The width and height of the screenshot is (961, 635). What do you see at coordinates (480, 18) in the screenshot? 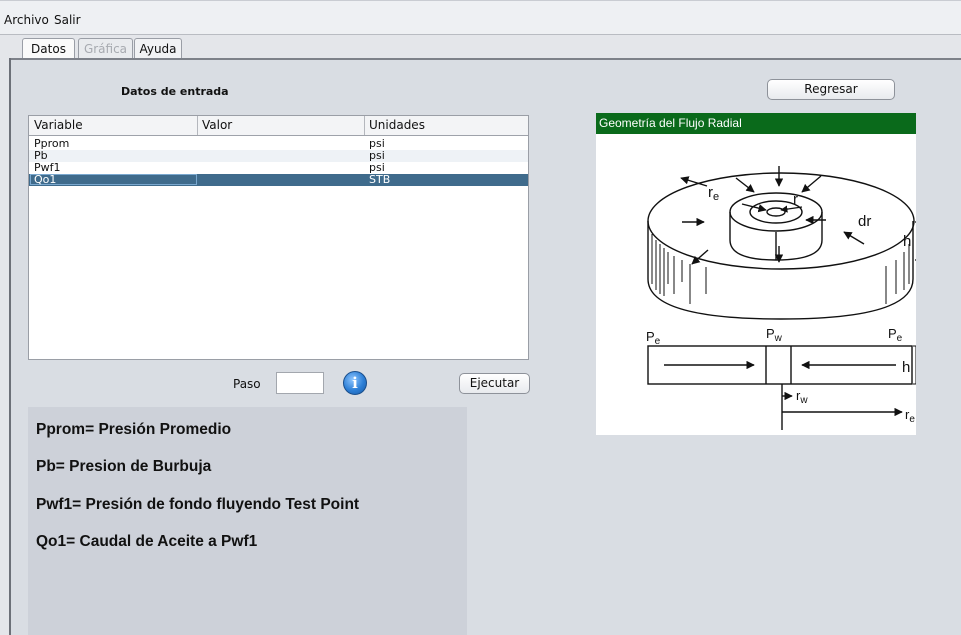
I see `menu-bar: Archivo Salir` at bounding box center [480, 18].